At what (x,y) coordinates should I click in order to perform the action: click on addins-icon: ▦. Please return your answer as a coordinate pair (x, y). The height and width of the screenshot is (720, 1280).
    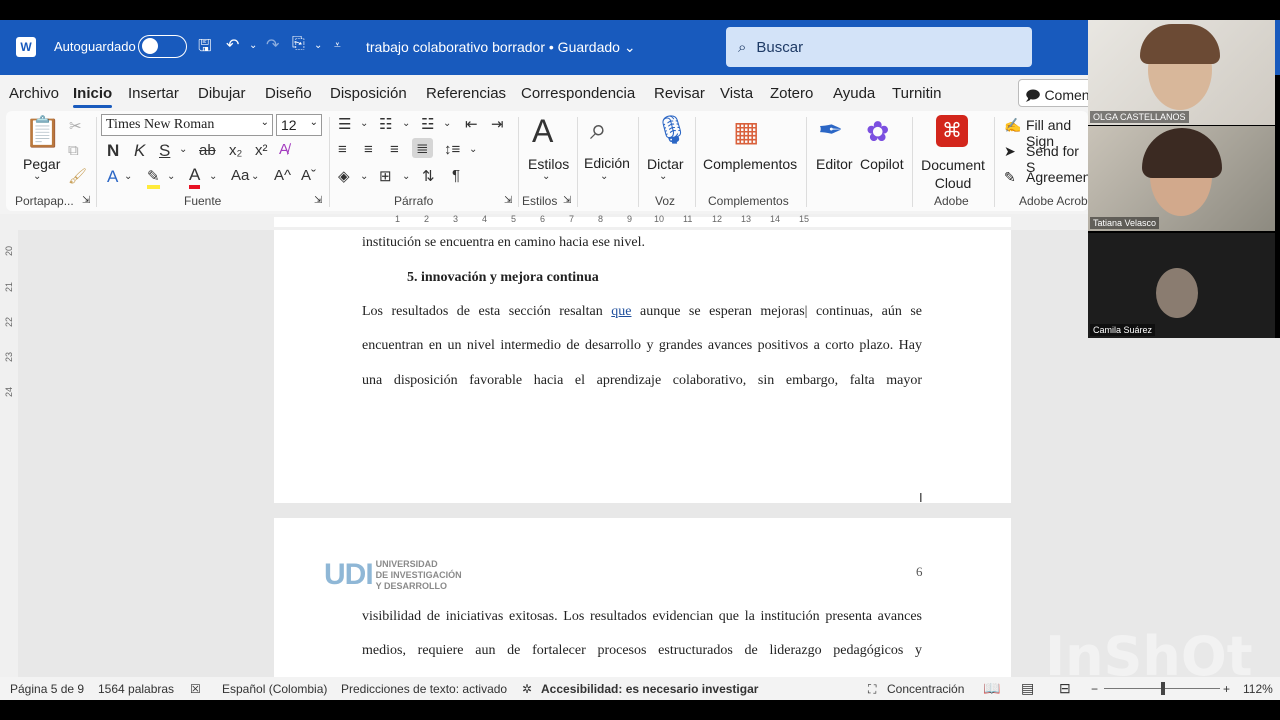
    Looking at the image, I should click on (746, 131).